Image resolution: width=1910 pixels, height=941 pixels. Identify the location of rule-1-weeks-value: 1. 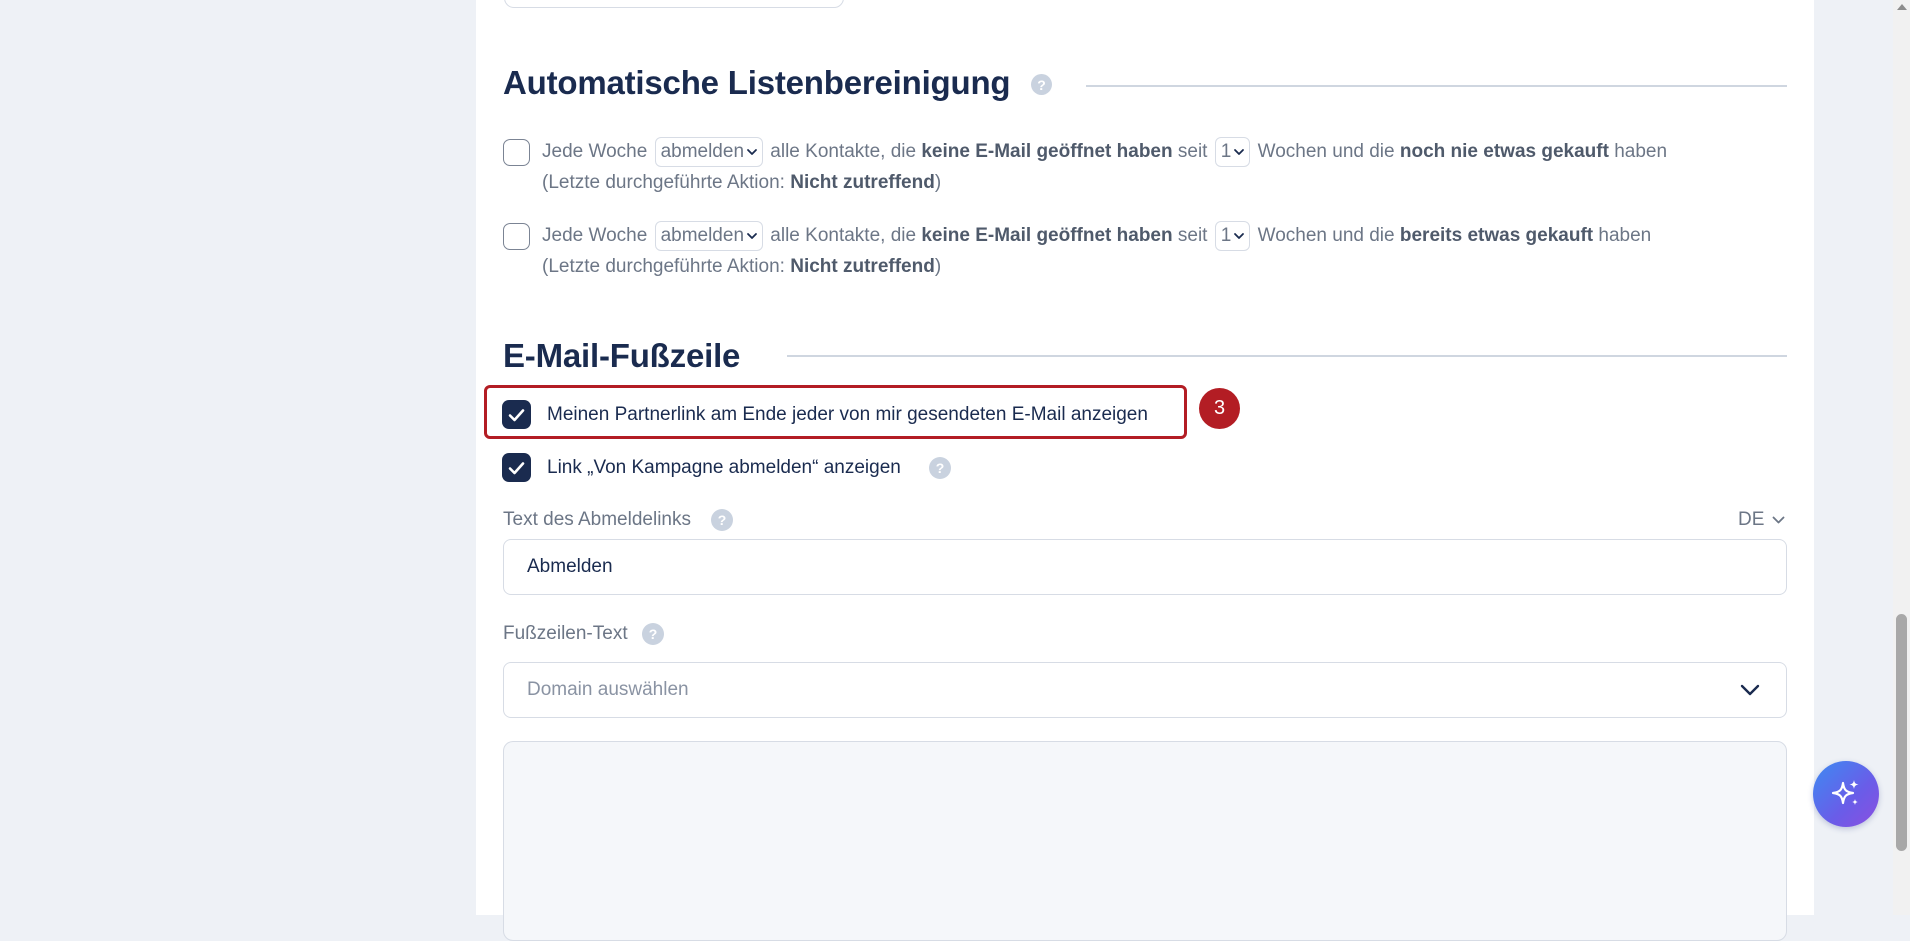
(1226, 151).